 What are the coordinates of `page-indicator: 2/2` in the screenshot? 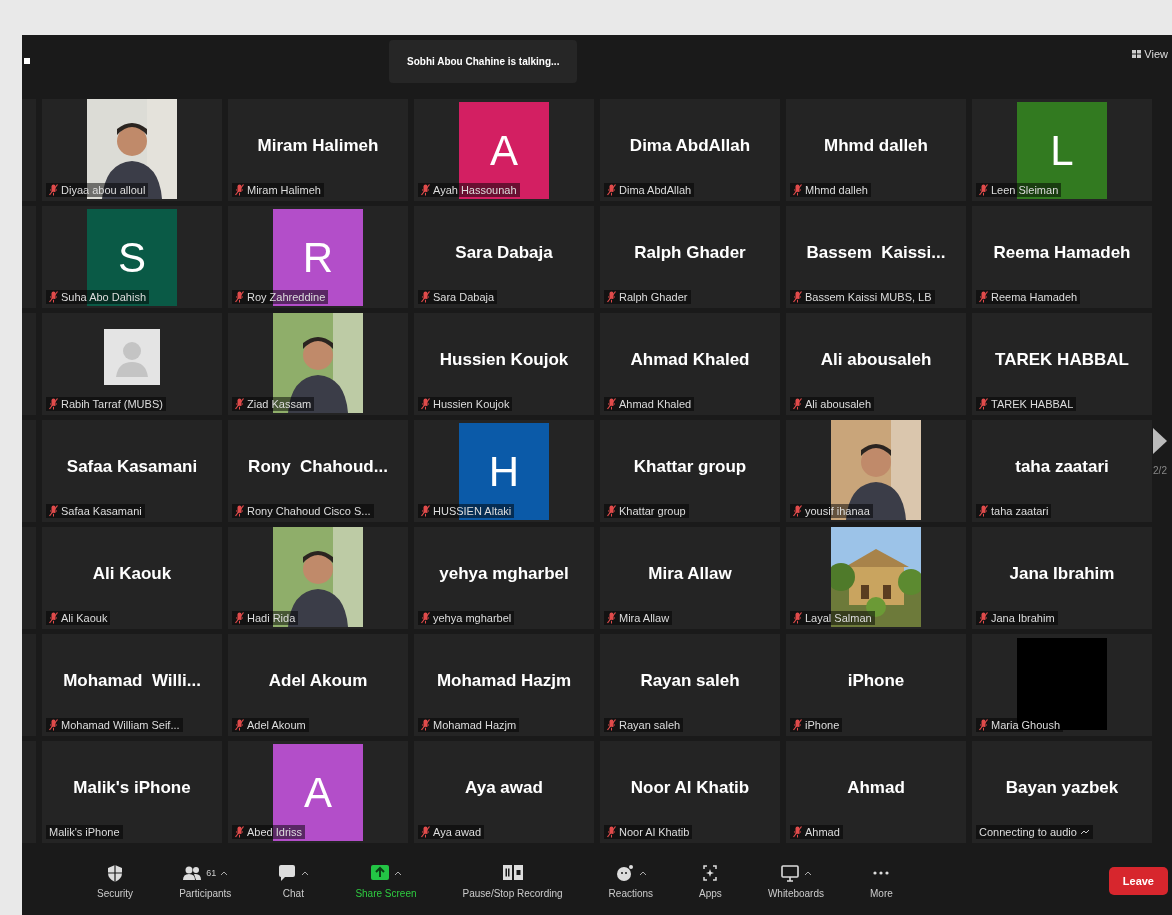 It's located at (1160, 470).